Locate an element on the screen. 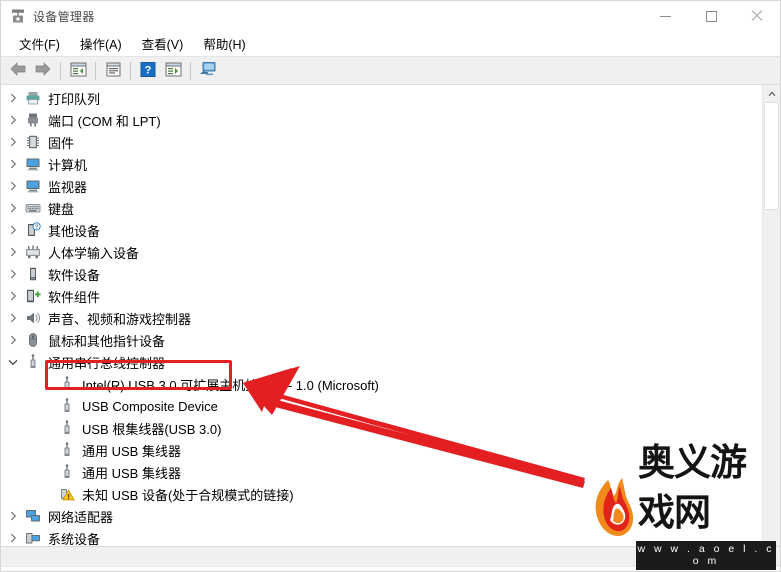 This screenshot has width=781, height=572. forward-arrow-icon is located at coordinates (43, 70).